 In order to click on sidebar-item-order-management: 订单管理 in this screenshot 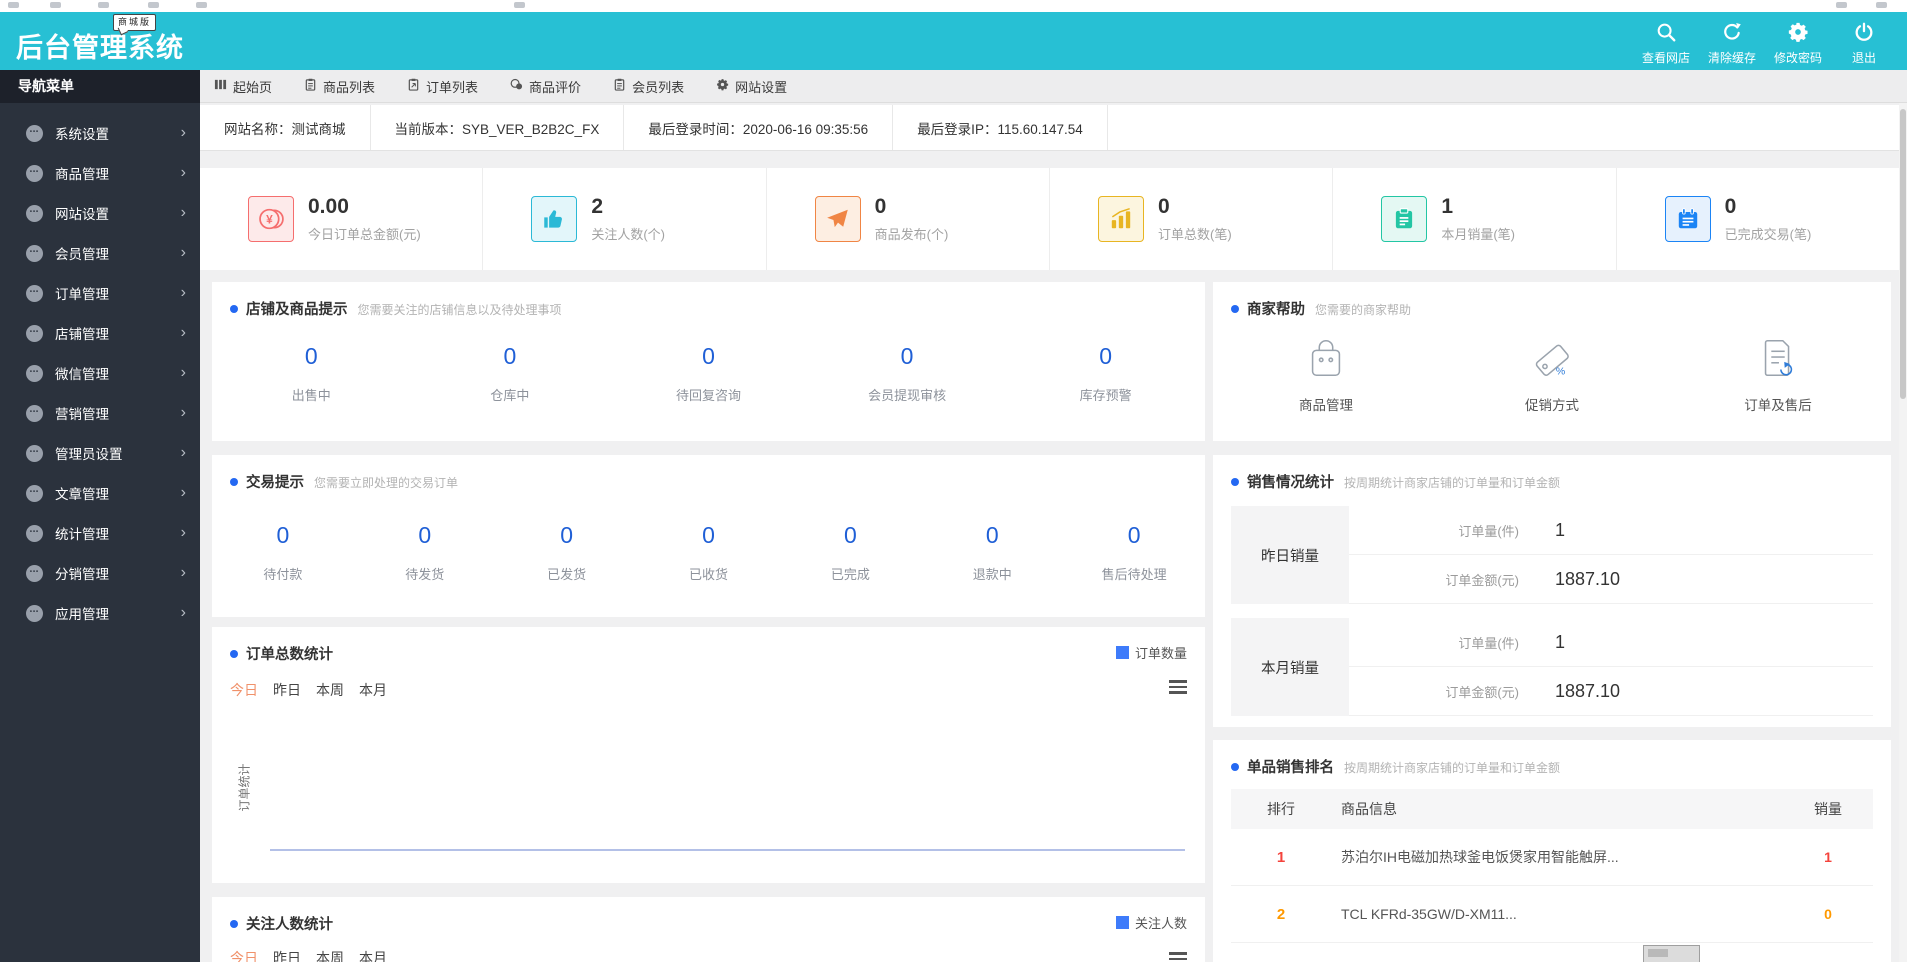, I will do `click(100, 293)`.